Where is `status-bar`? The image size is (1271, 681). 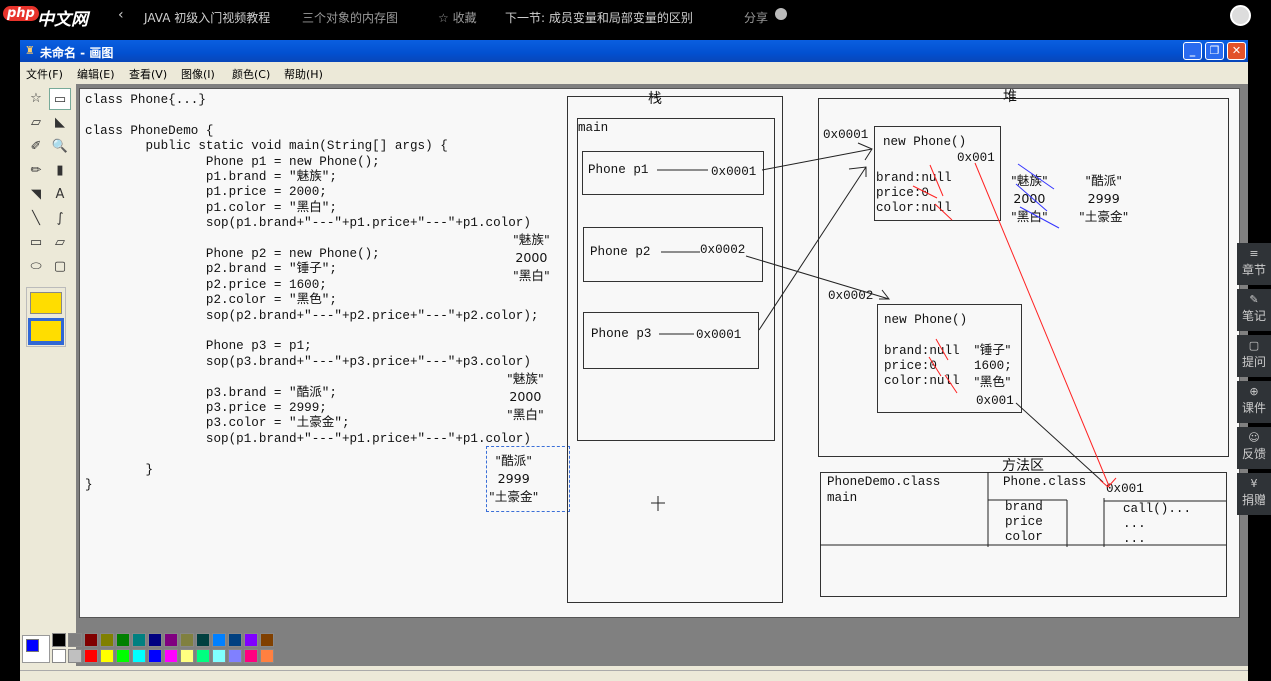
status-bar is located at coordinates (634, 675).